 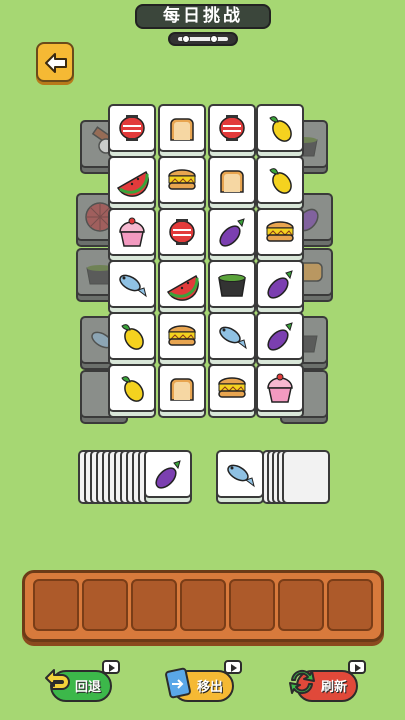 What do you see at coordinates (297, 477) in the screenshot?
I see `right-card-stack` at bounding box center [297, 477].